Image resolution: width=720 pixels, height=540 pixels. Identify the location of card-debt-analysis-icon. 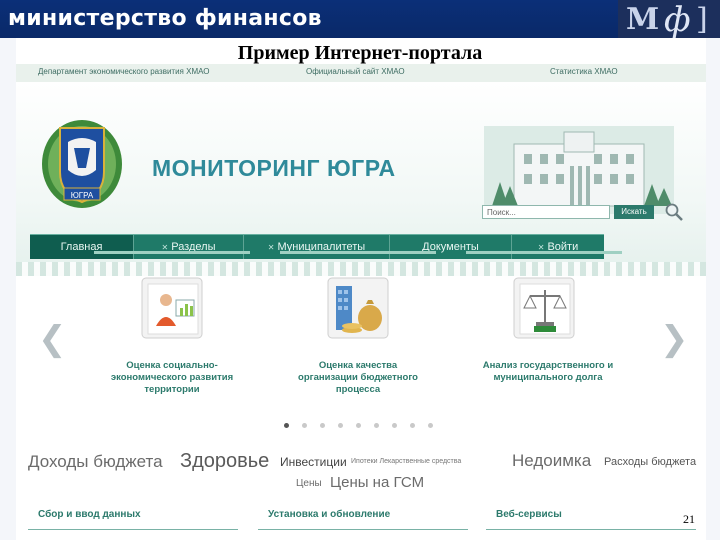
(545, 307).